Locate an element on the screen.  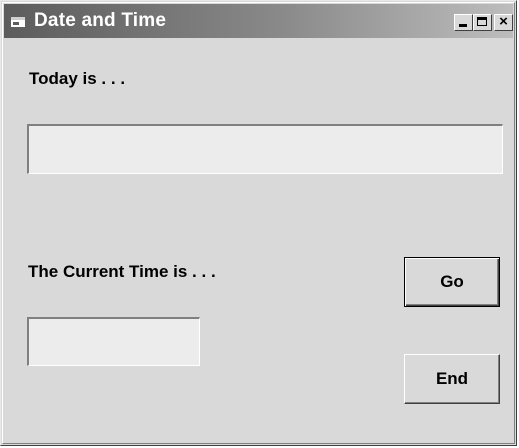
time-textbox is located at coordinates (113, 341).